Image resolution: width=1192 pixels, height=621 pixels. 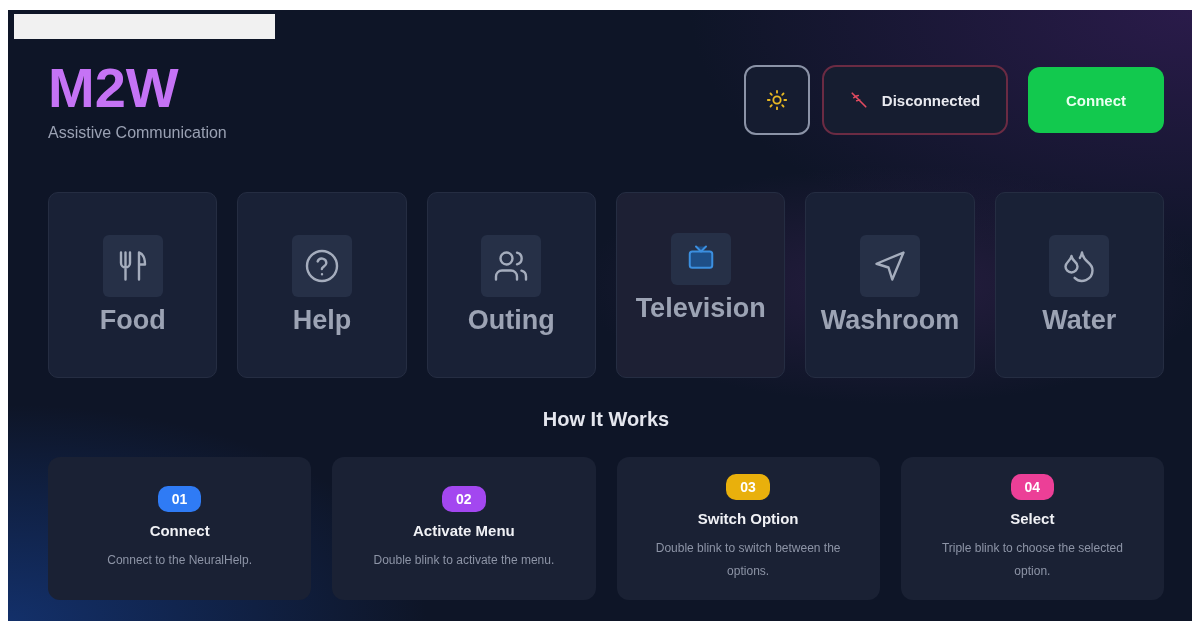 What do you see at coordinates (133, 285) in the screenshot?
I see `option-tile: Food` at bounding box center [133, 285].